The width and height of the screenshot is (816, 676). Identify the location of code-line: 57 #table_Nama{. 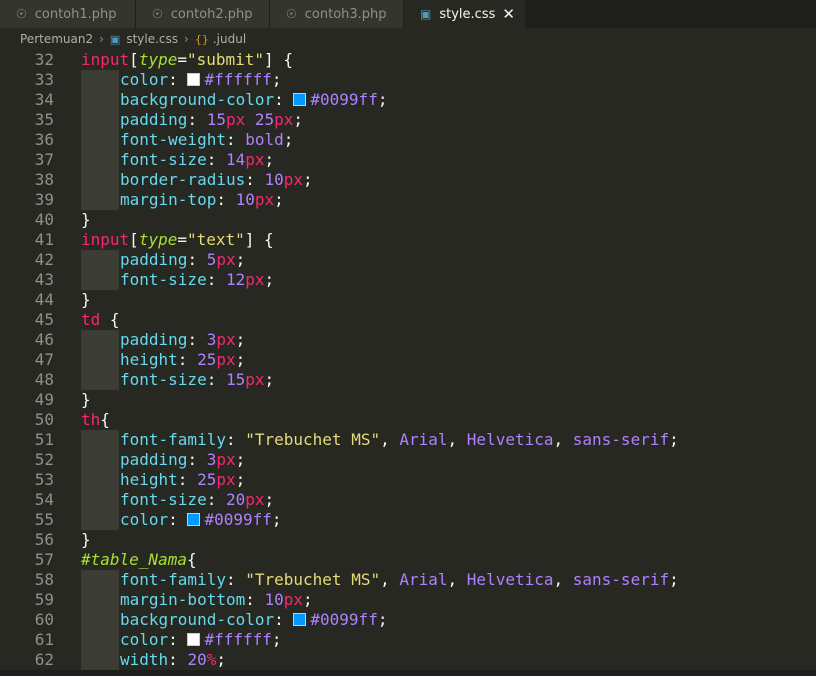
(408, 560).